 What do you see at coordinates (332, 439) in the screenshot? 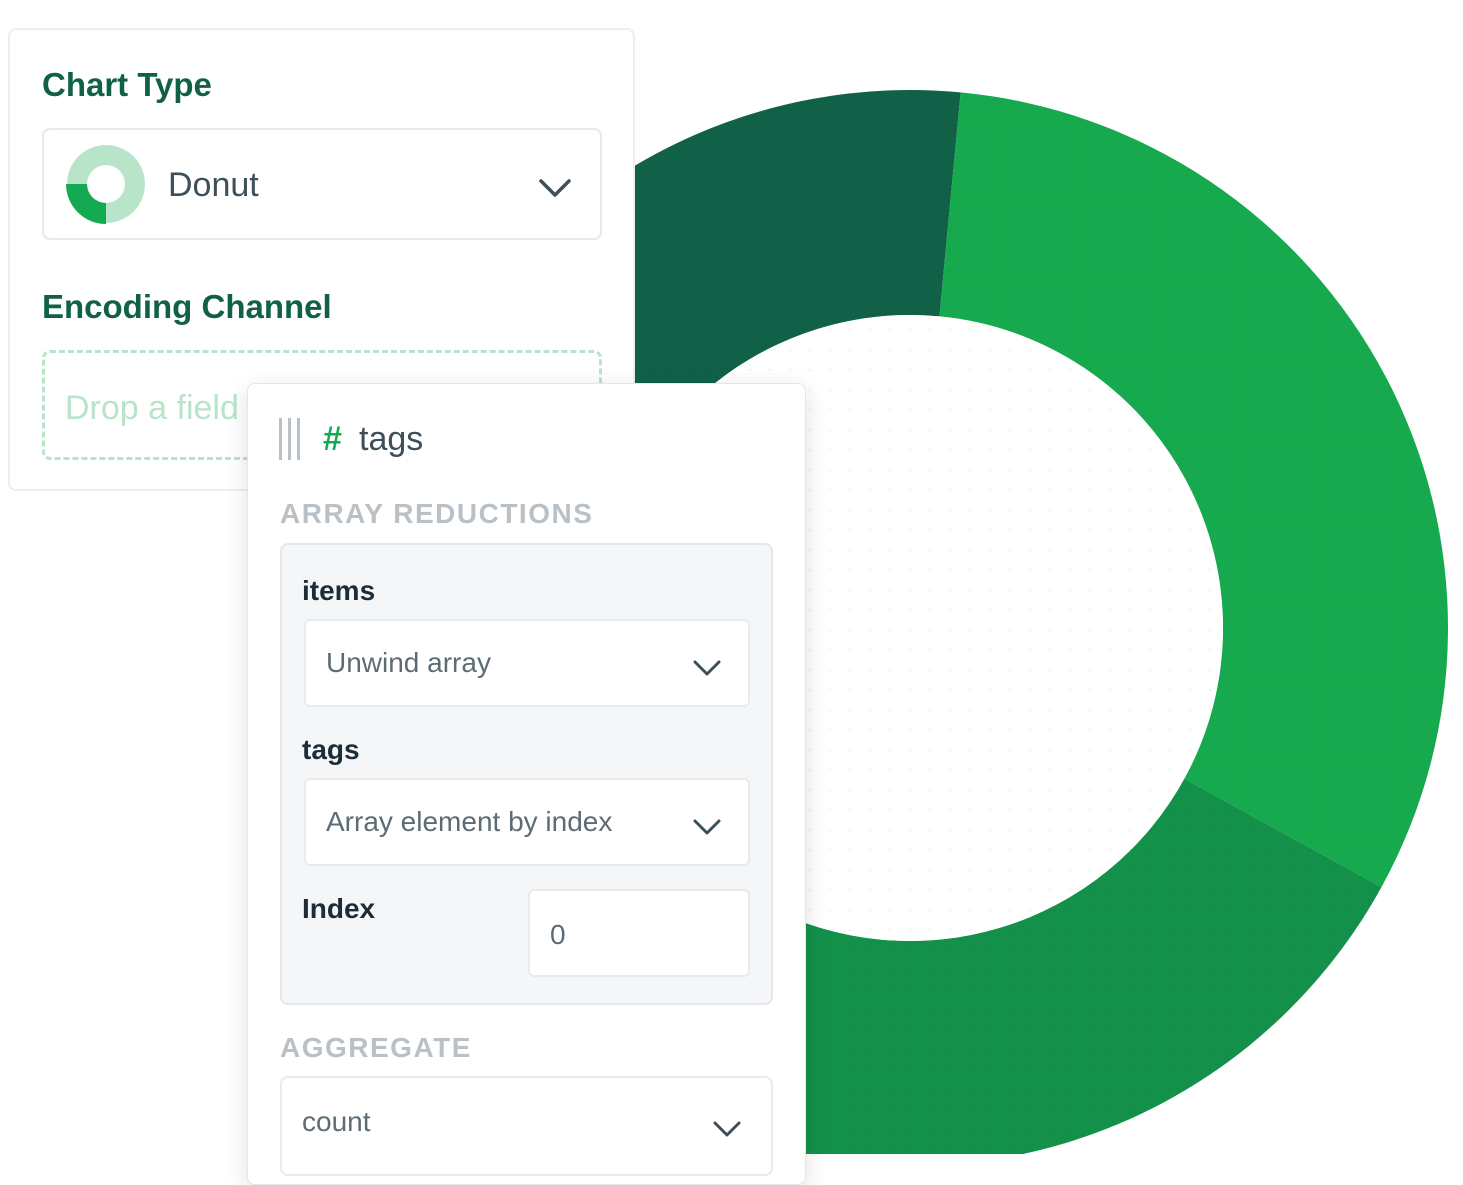
I see `field-type-symbol: #` at bounding box center [332, 439].